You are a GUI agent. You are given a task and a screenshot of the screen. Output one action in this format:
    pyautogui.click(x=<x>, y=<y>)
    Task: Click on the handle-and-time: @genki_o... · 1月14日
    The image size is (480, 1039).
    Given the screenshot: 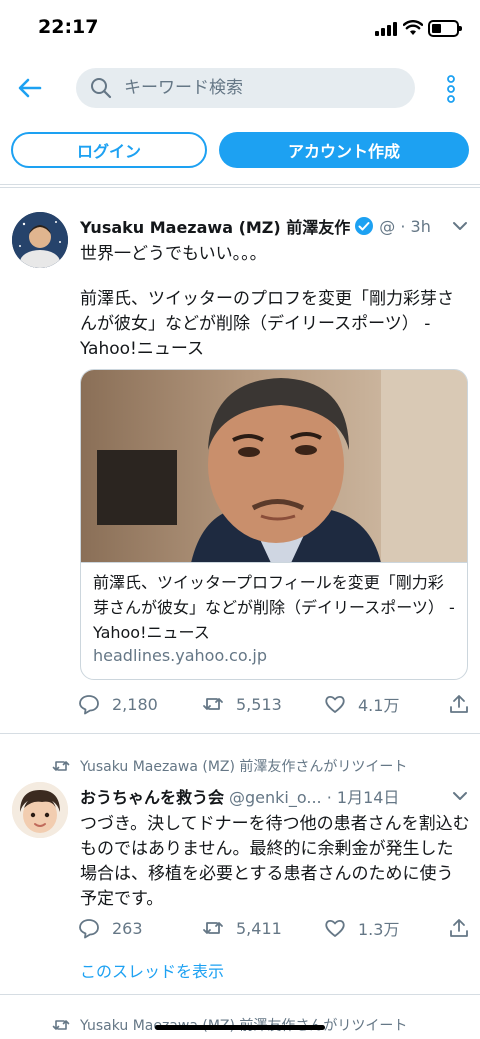 What is the action you would take?
    pyautogui.click(x=314, y=797)
    